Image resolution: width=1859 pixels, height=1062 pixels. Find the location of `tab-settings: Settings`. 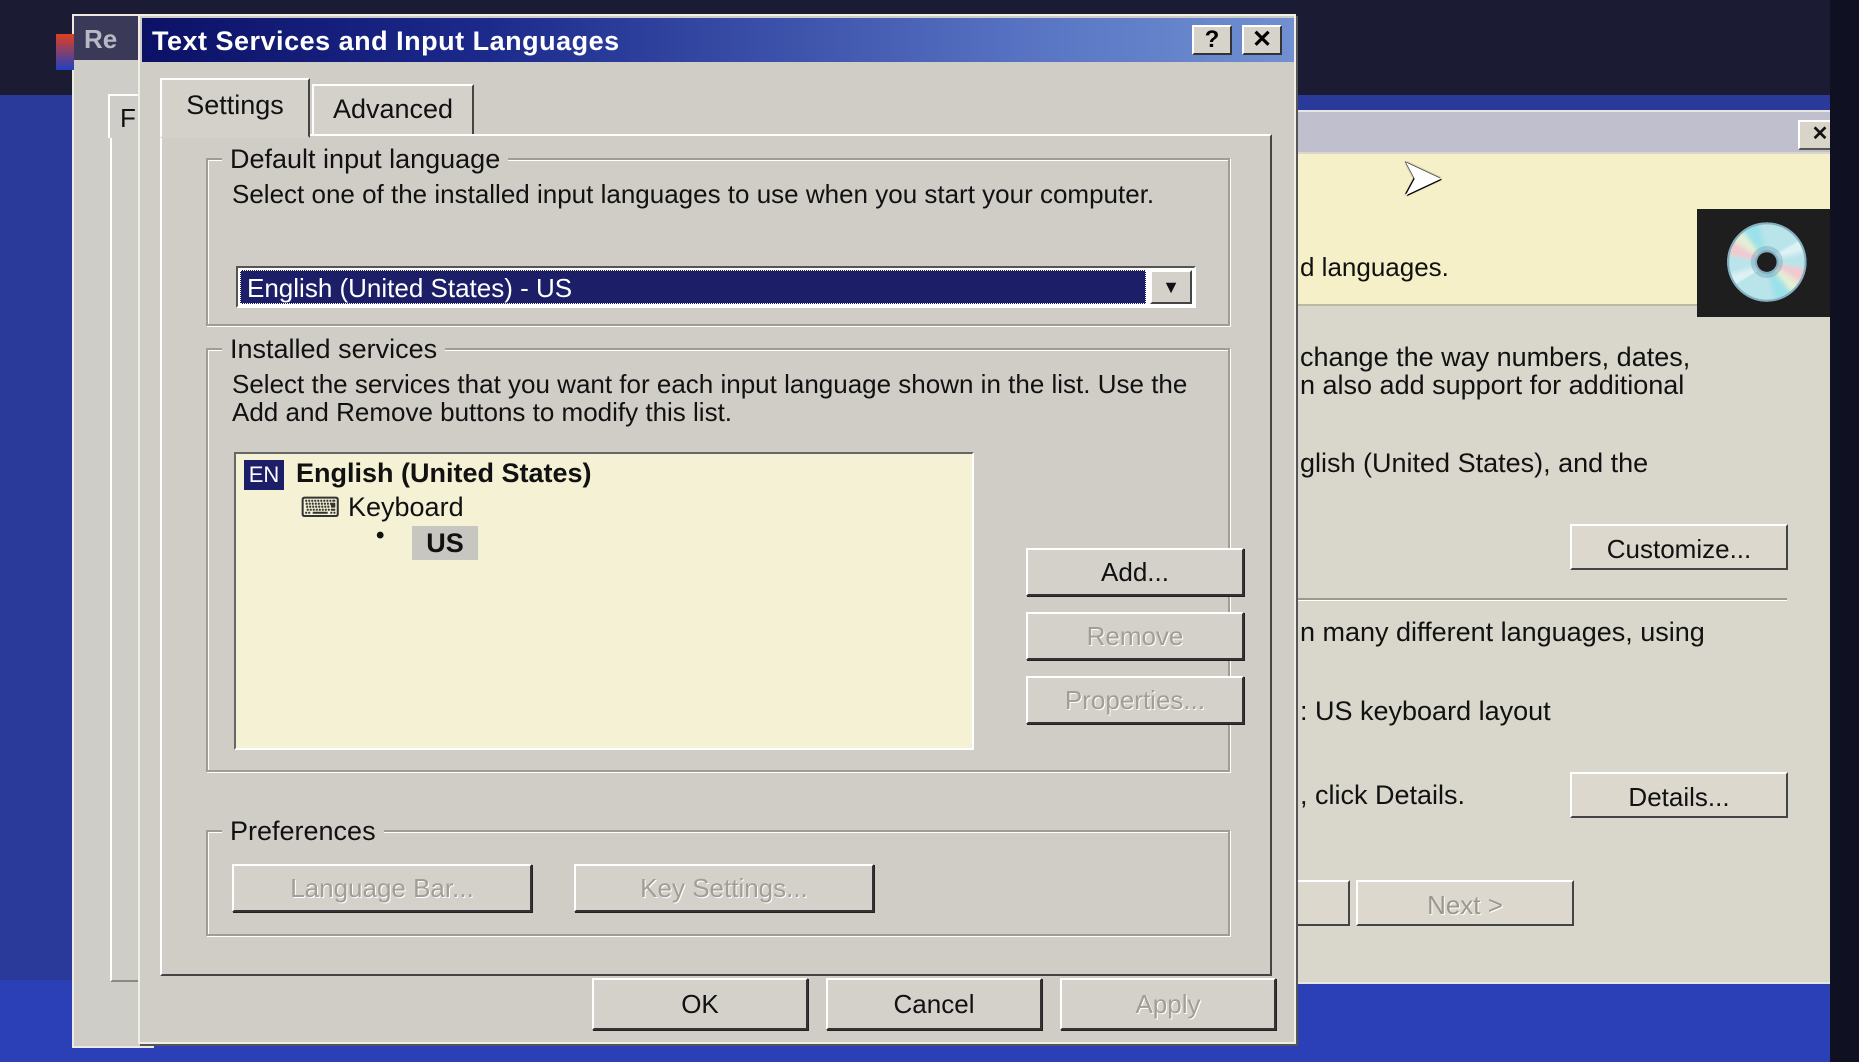

tab-settings: Settings is located at coordinates (235, 108).